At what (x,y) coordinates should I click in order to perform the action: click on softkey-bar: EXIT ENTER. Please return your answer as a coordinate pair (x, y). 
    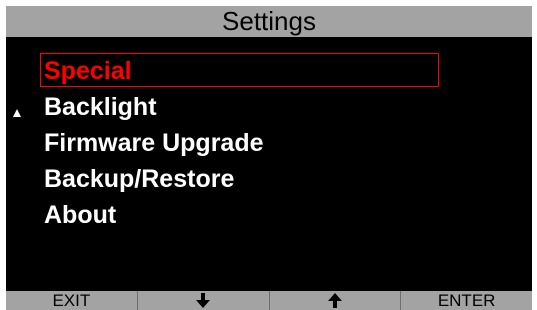
    Looking at the image, I should click on (269, 300).